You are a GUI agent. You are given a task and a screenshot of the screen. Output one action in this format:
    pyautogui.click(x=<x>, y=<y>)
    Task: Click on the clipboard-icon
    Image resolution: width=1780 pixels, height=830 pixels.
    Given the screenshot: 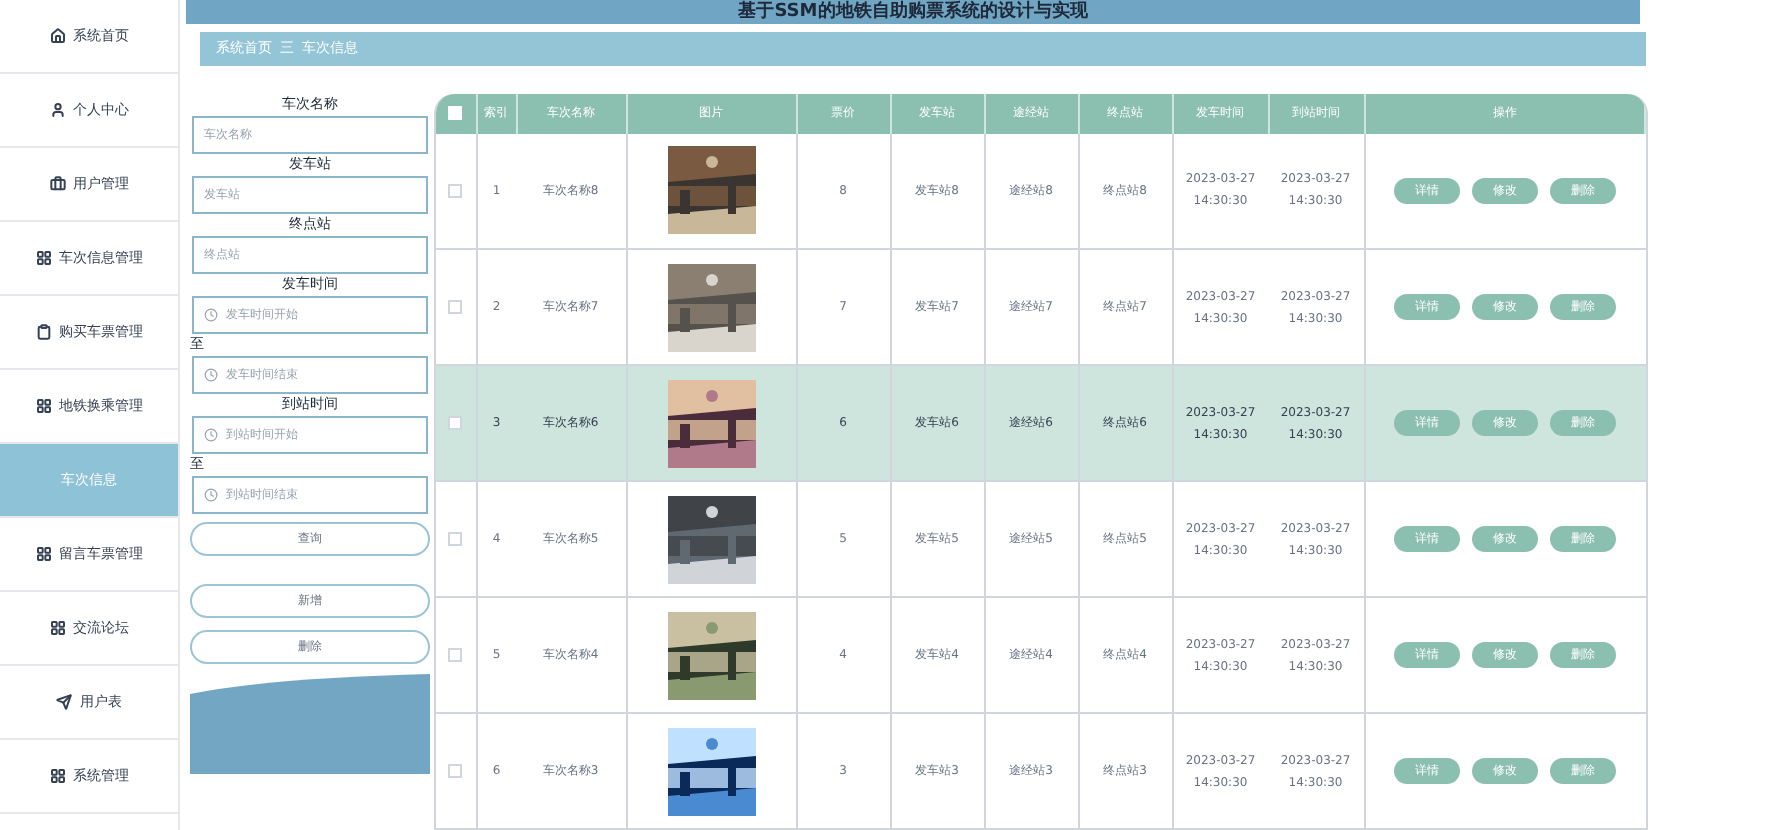 What is the action you would take?
    pyautogui.click(x=43, y=332)
    